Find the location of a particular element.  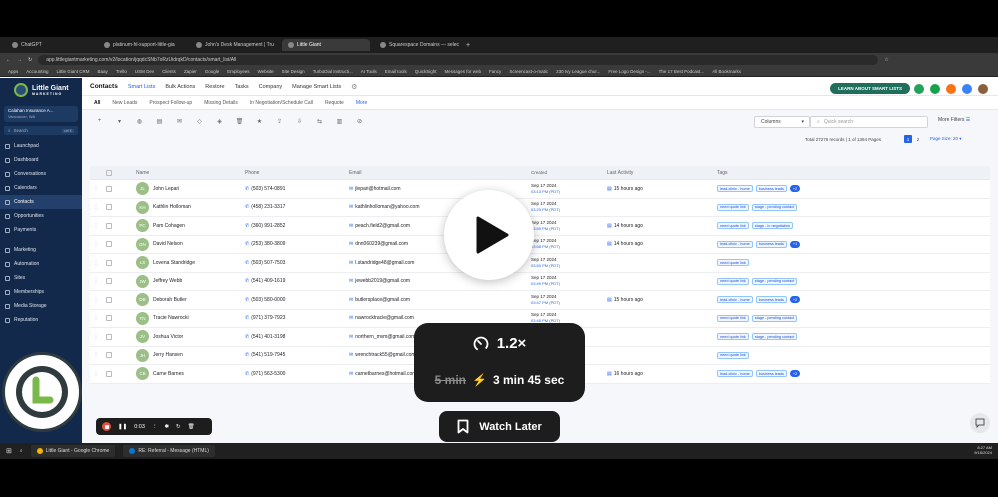

subtab-all: All is located at coordinates (97, 103).